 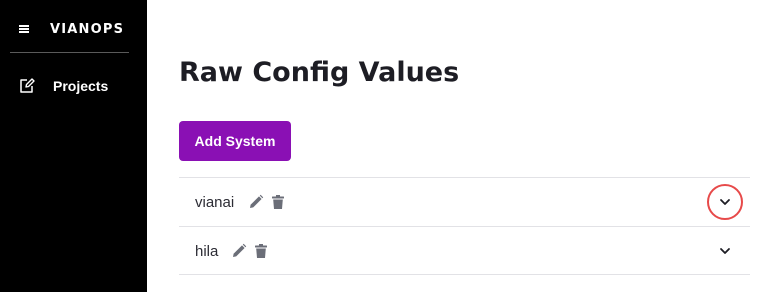 I want to click on system-name: hila, so click(x=207, y=251).